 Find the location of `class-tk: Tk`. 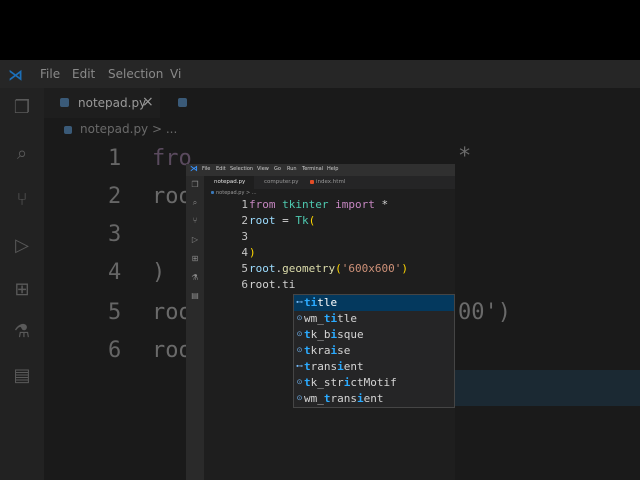

class-tk: Tk is located at coordinates (302, 220).